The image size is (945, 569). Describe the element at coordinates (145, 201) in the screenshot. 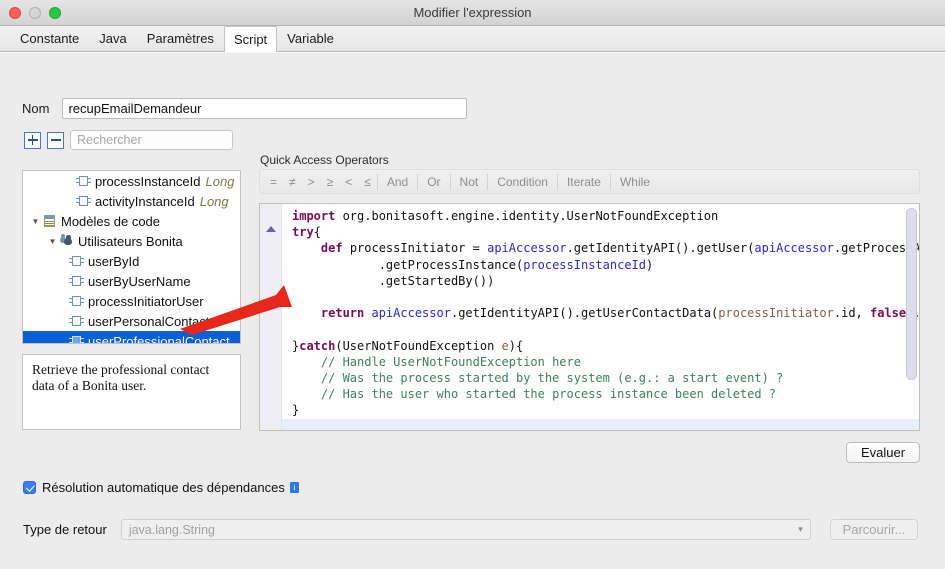

I see `tree-row-label: activityInstanceId` at that location.